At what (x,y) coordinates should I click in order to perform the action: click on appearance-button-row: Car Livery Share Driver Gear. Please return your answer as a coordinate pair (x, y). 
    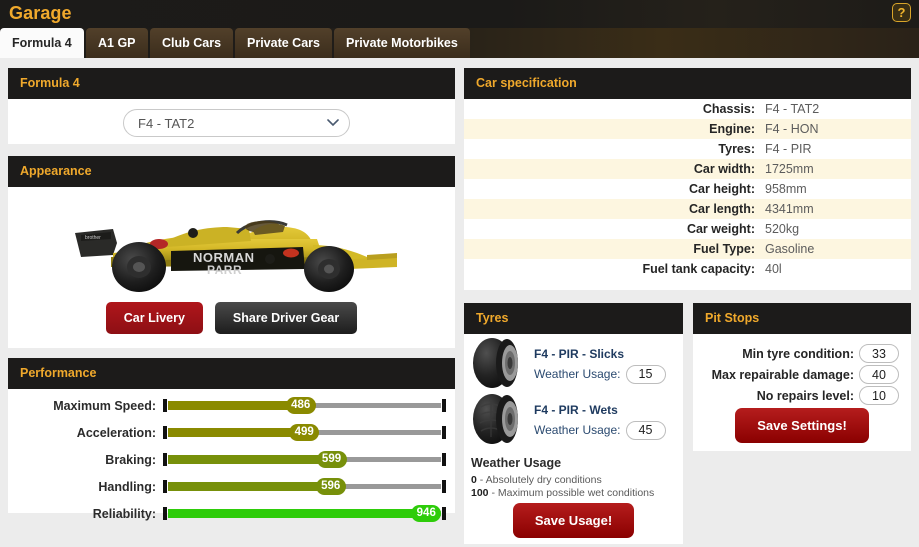
    Looking at the image, I should click on (231, 318).